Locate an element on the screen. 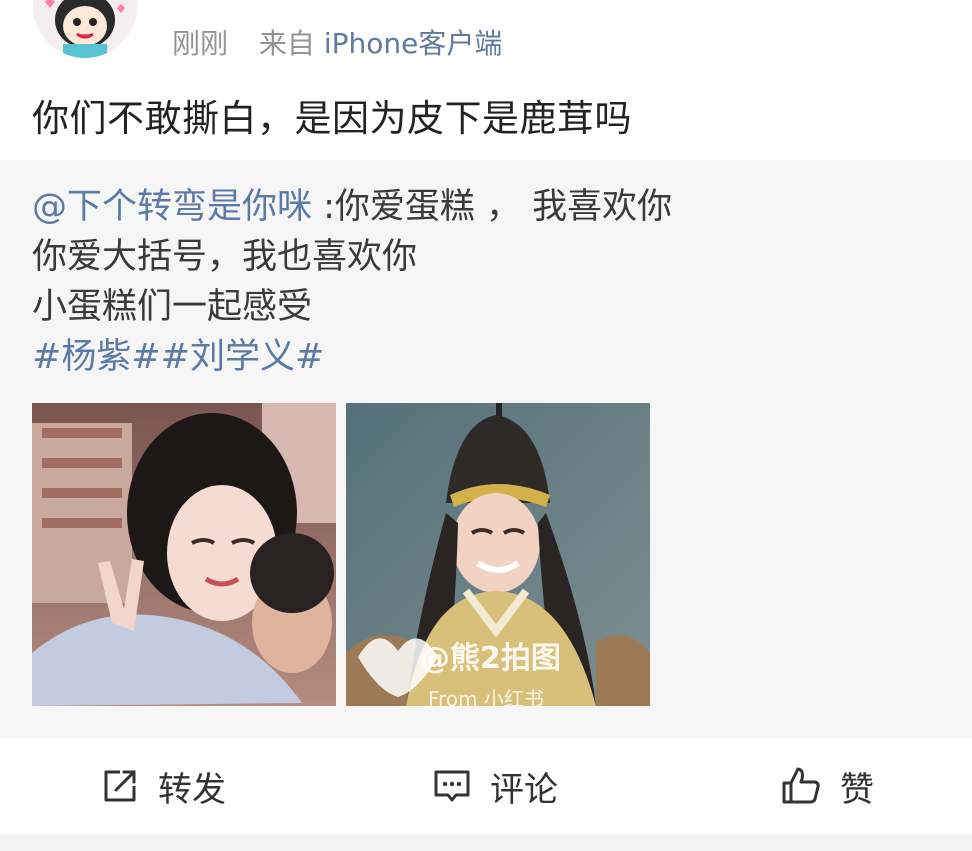  action-bar: 转发 评论 赞 is located at coordinates (486, 786).